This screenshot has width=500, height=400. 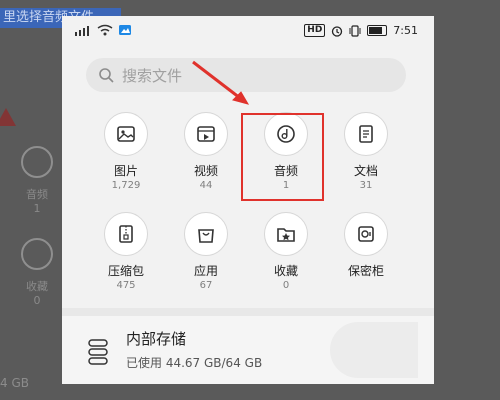 What do you see at coordinates (206, 285) in the screenshot?
I see `category-apps-count: 67` at bounding box center [206, 285].